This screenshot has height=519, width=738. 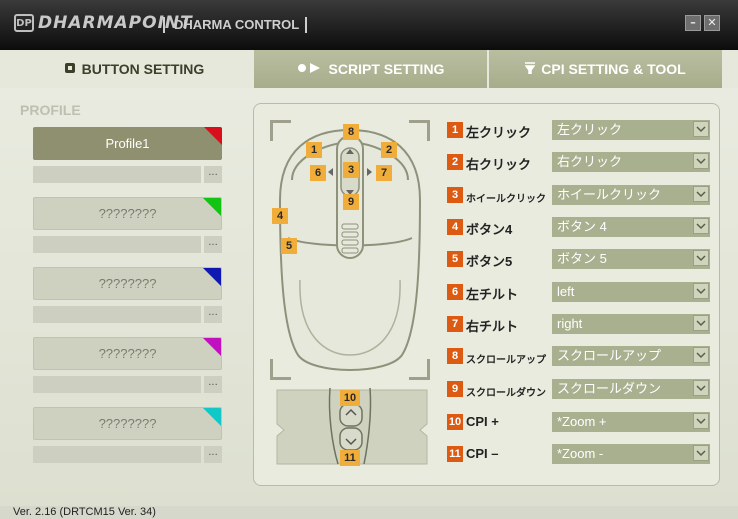 What do you see at coordinates (712, 23) in the screenshot?
I see `close-button: ✕` at bounding box center [712, 23].